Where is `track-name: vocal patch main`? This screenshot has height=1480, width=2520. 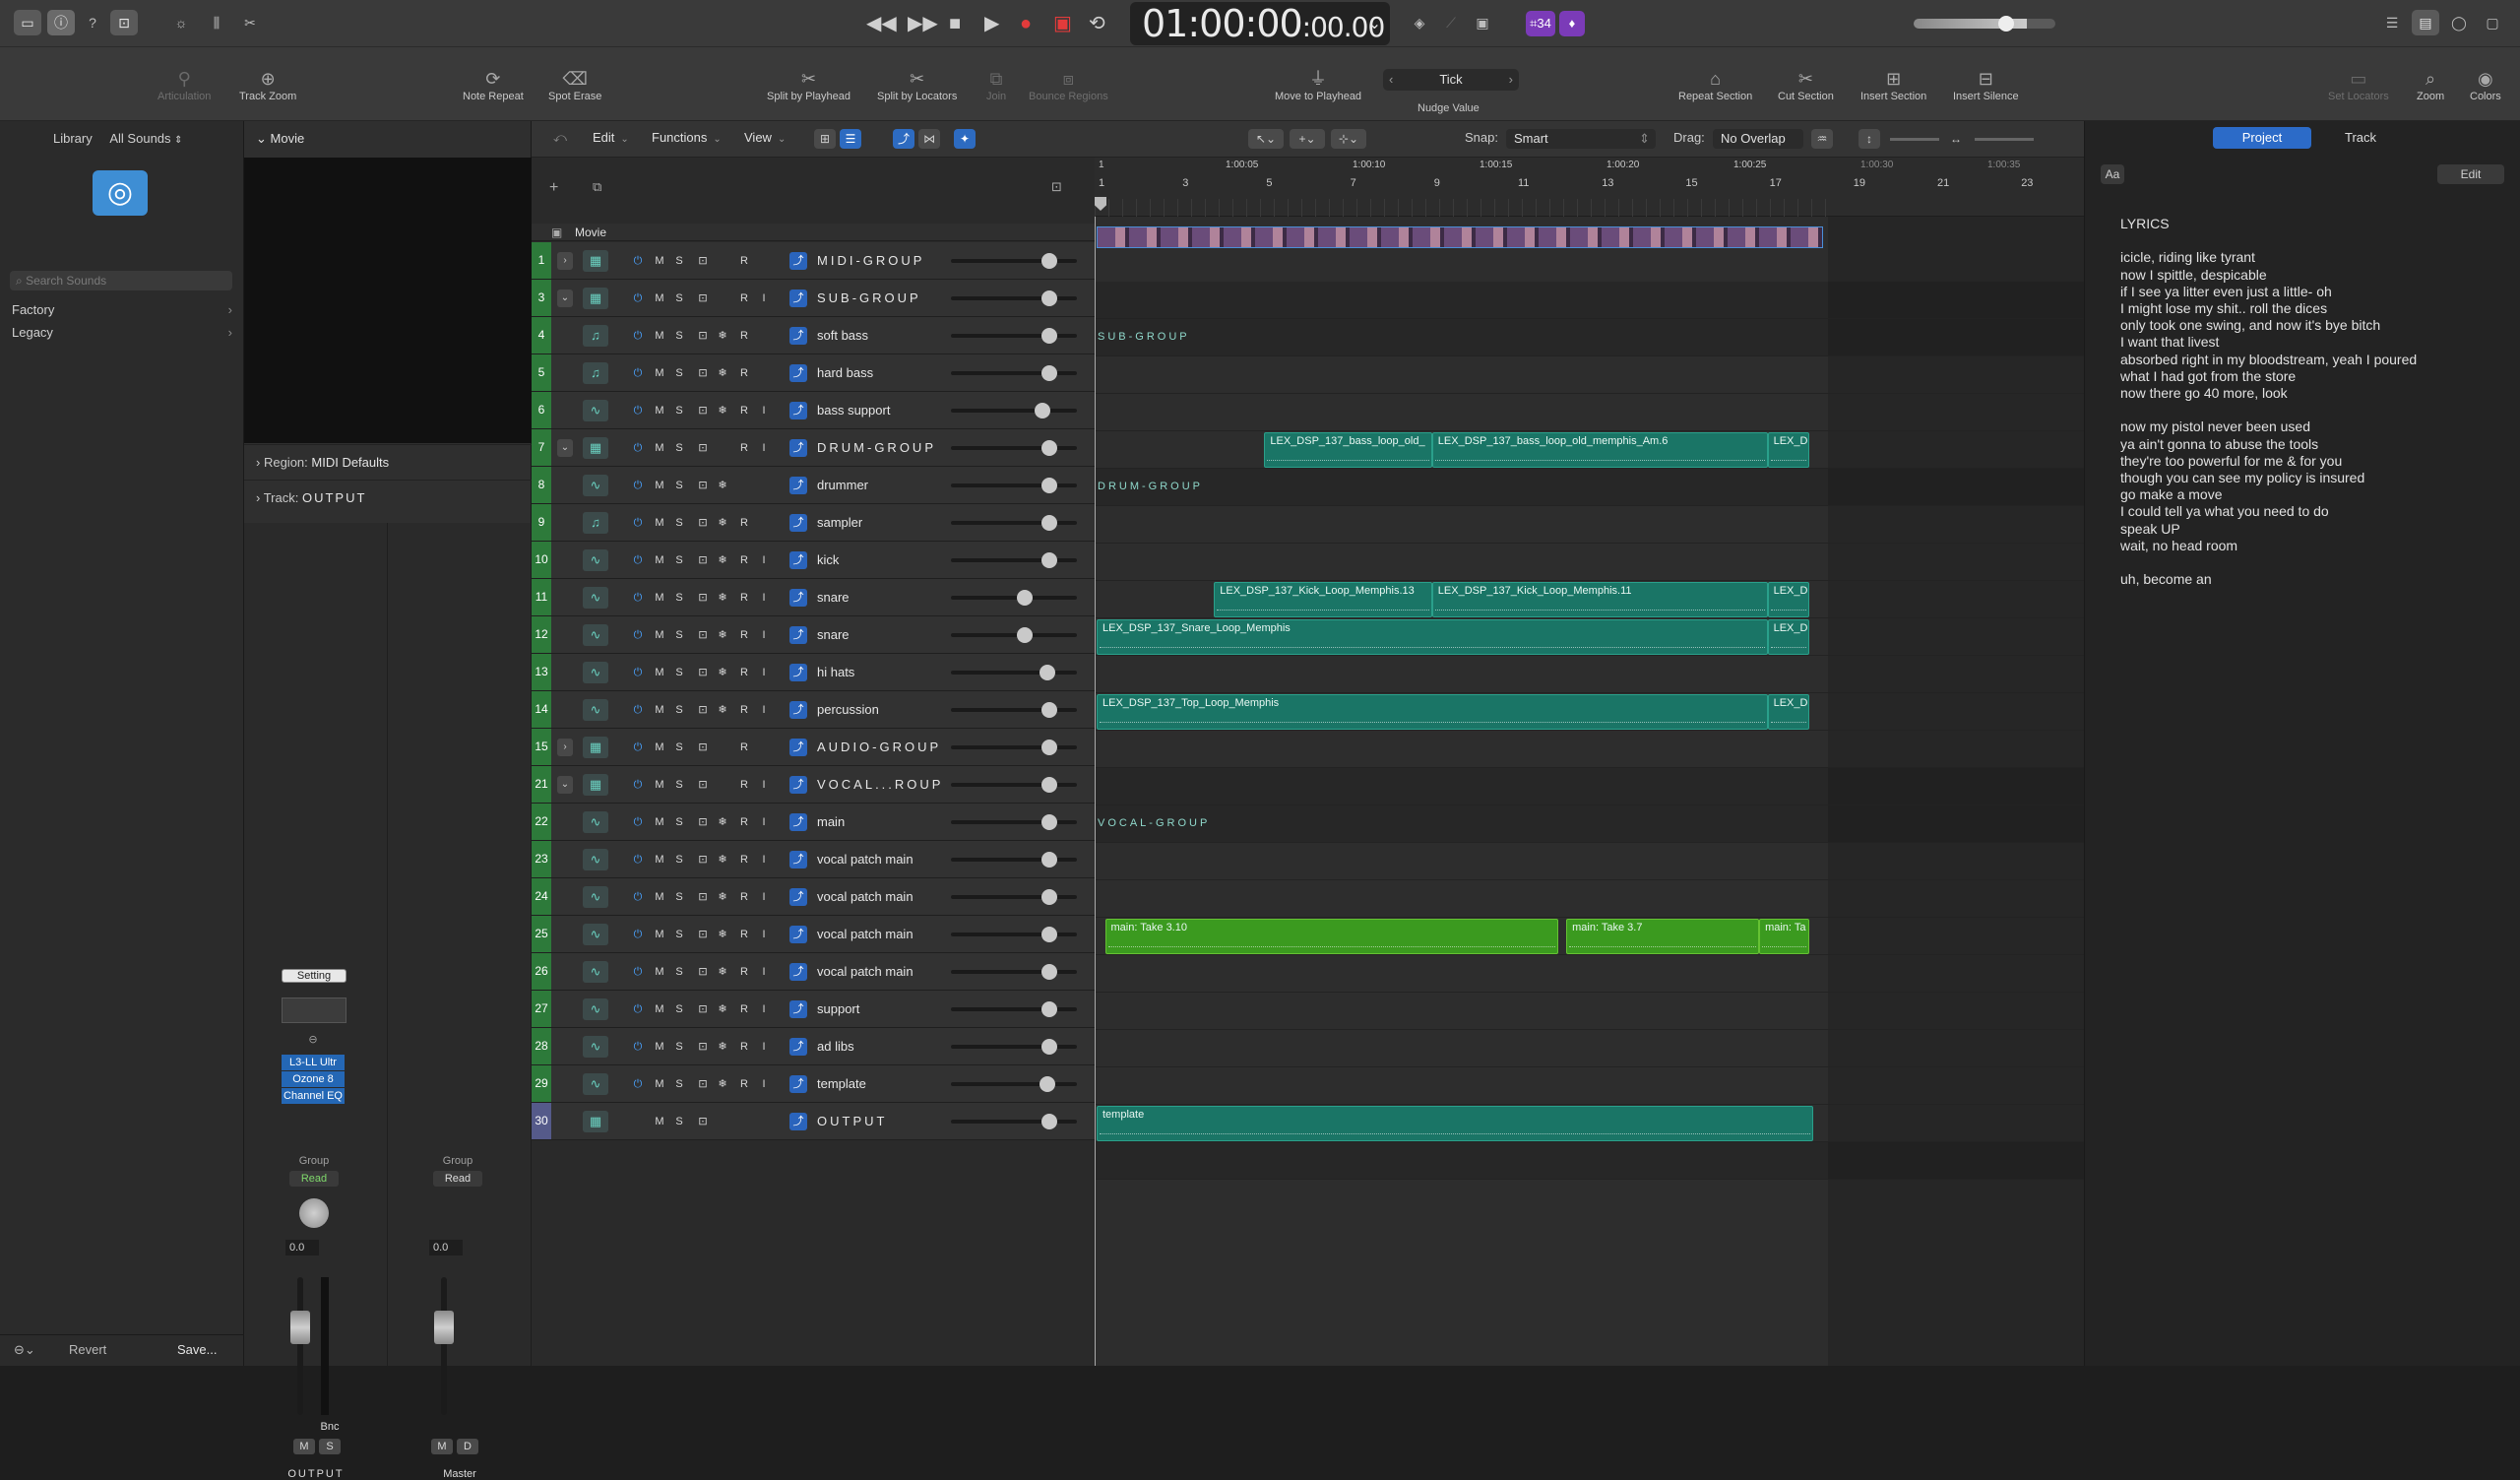
track-name: vocal patch main is located at coordinates (865, 859).